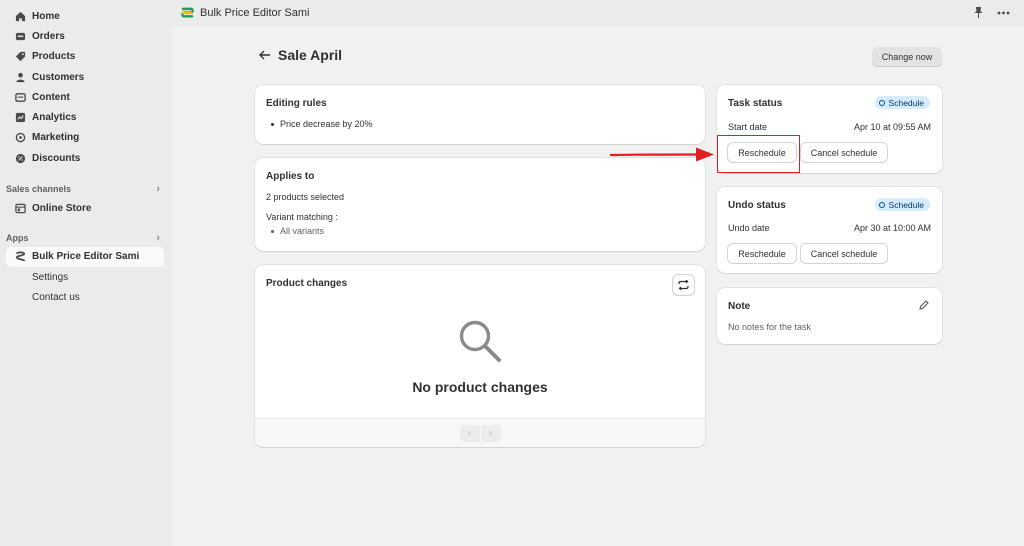  Describe the element at coordinates (739, 306) in the screenshot. I see `card-title: Note` at that location.